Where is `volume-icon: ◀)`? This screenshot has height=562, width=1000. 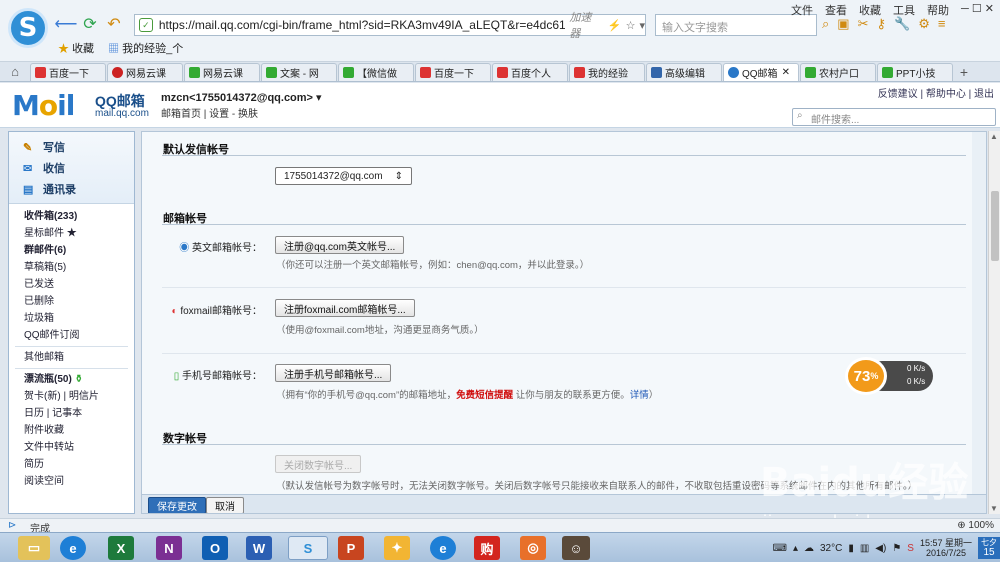 volume-icon: ◀) is located at coordinates (880, 548).